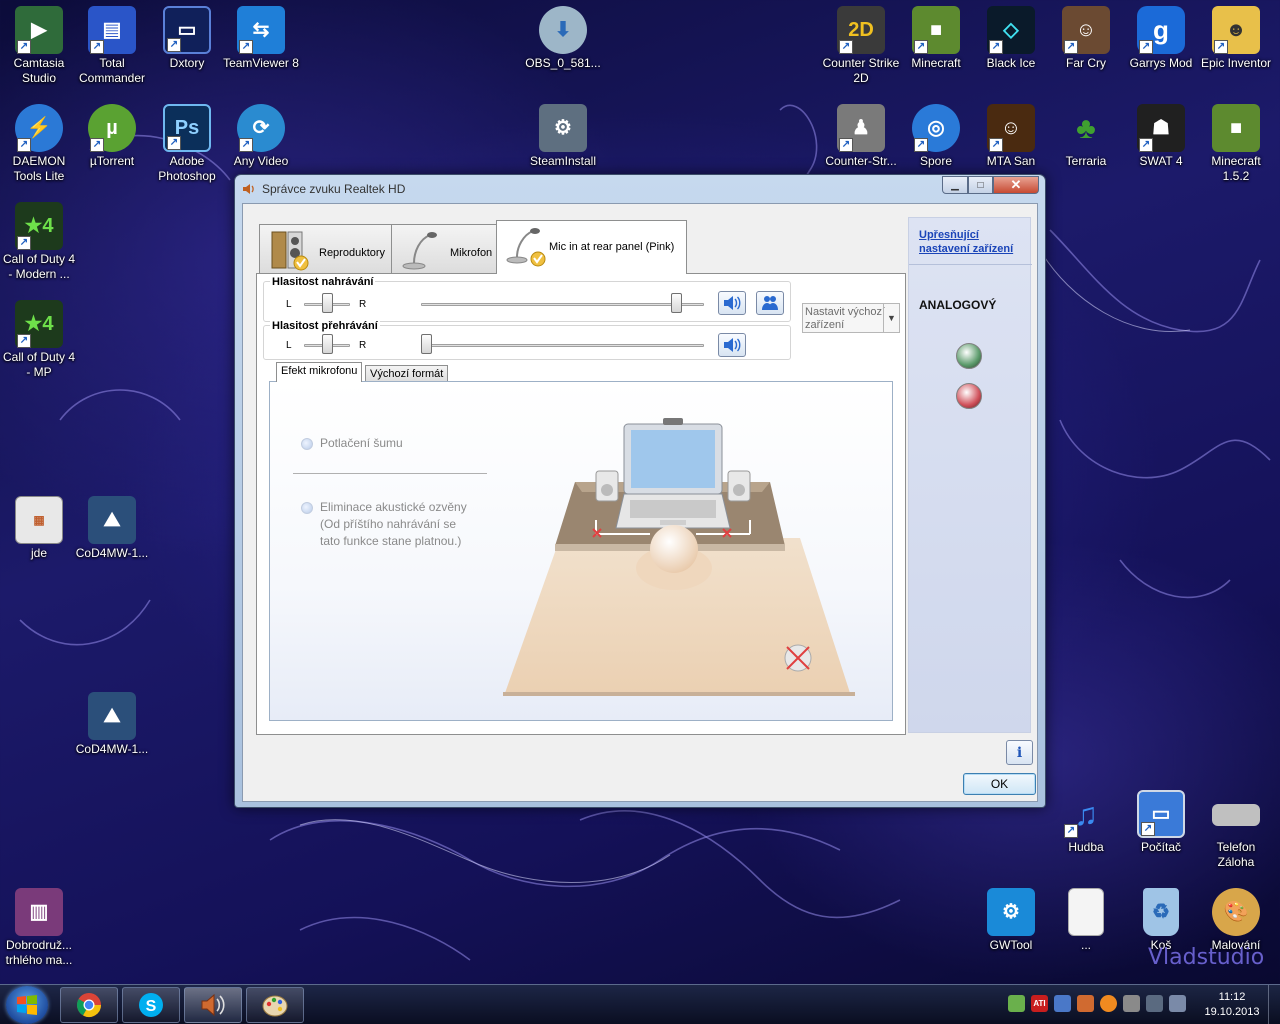  Describe the element at coordinates (562, 304) in the screenshot. I see `recording-volume-track` at that location.